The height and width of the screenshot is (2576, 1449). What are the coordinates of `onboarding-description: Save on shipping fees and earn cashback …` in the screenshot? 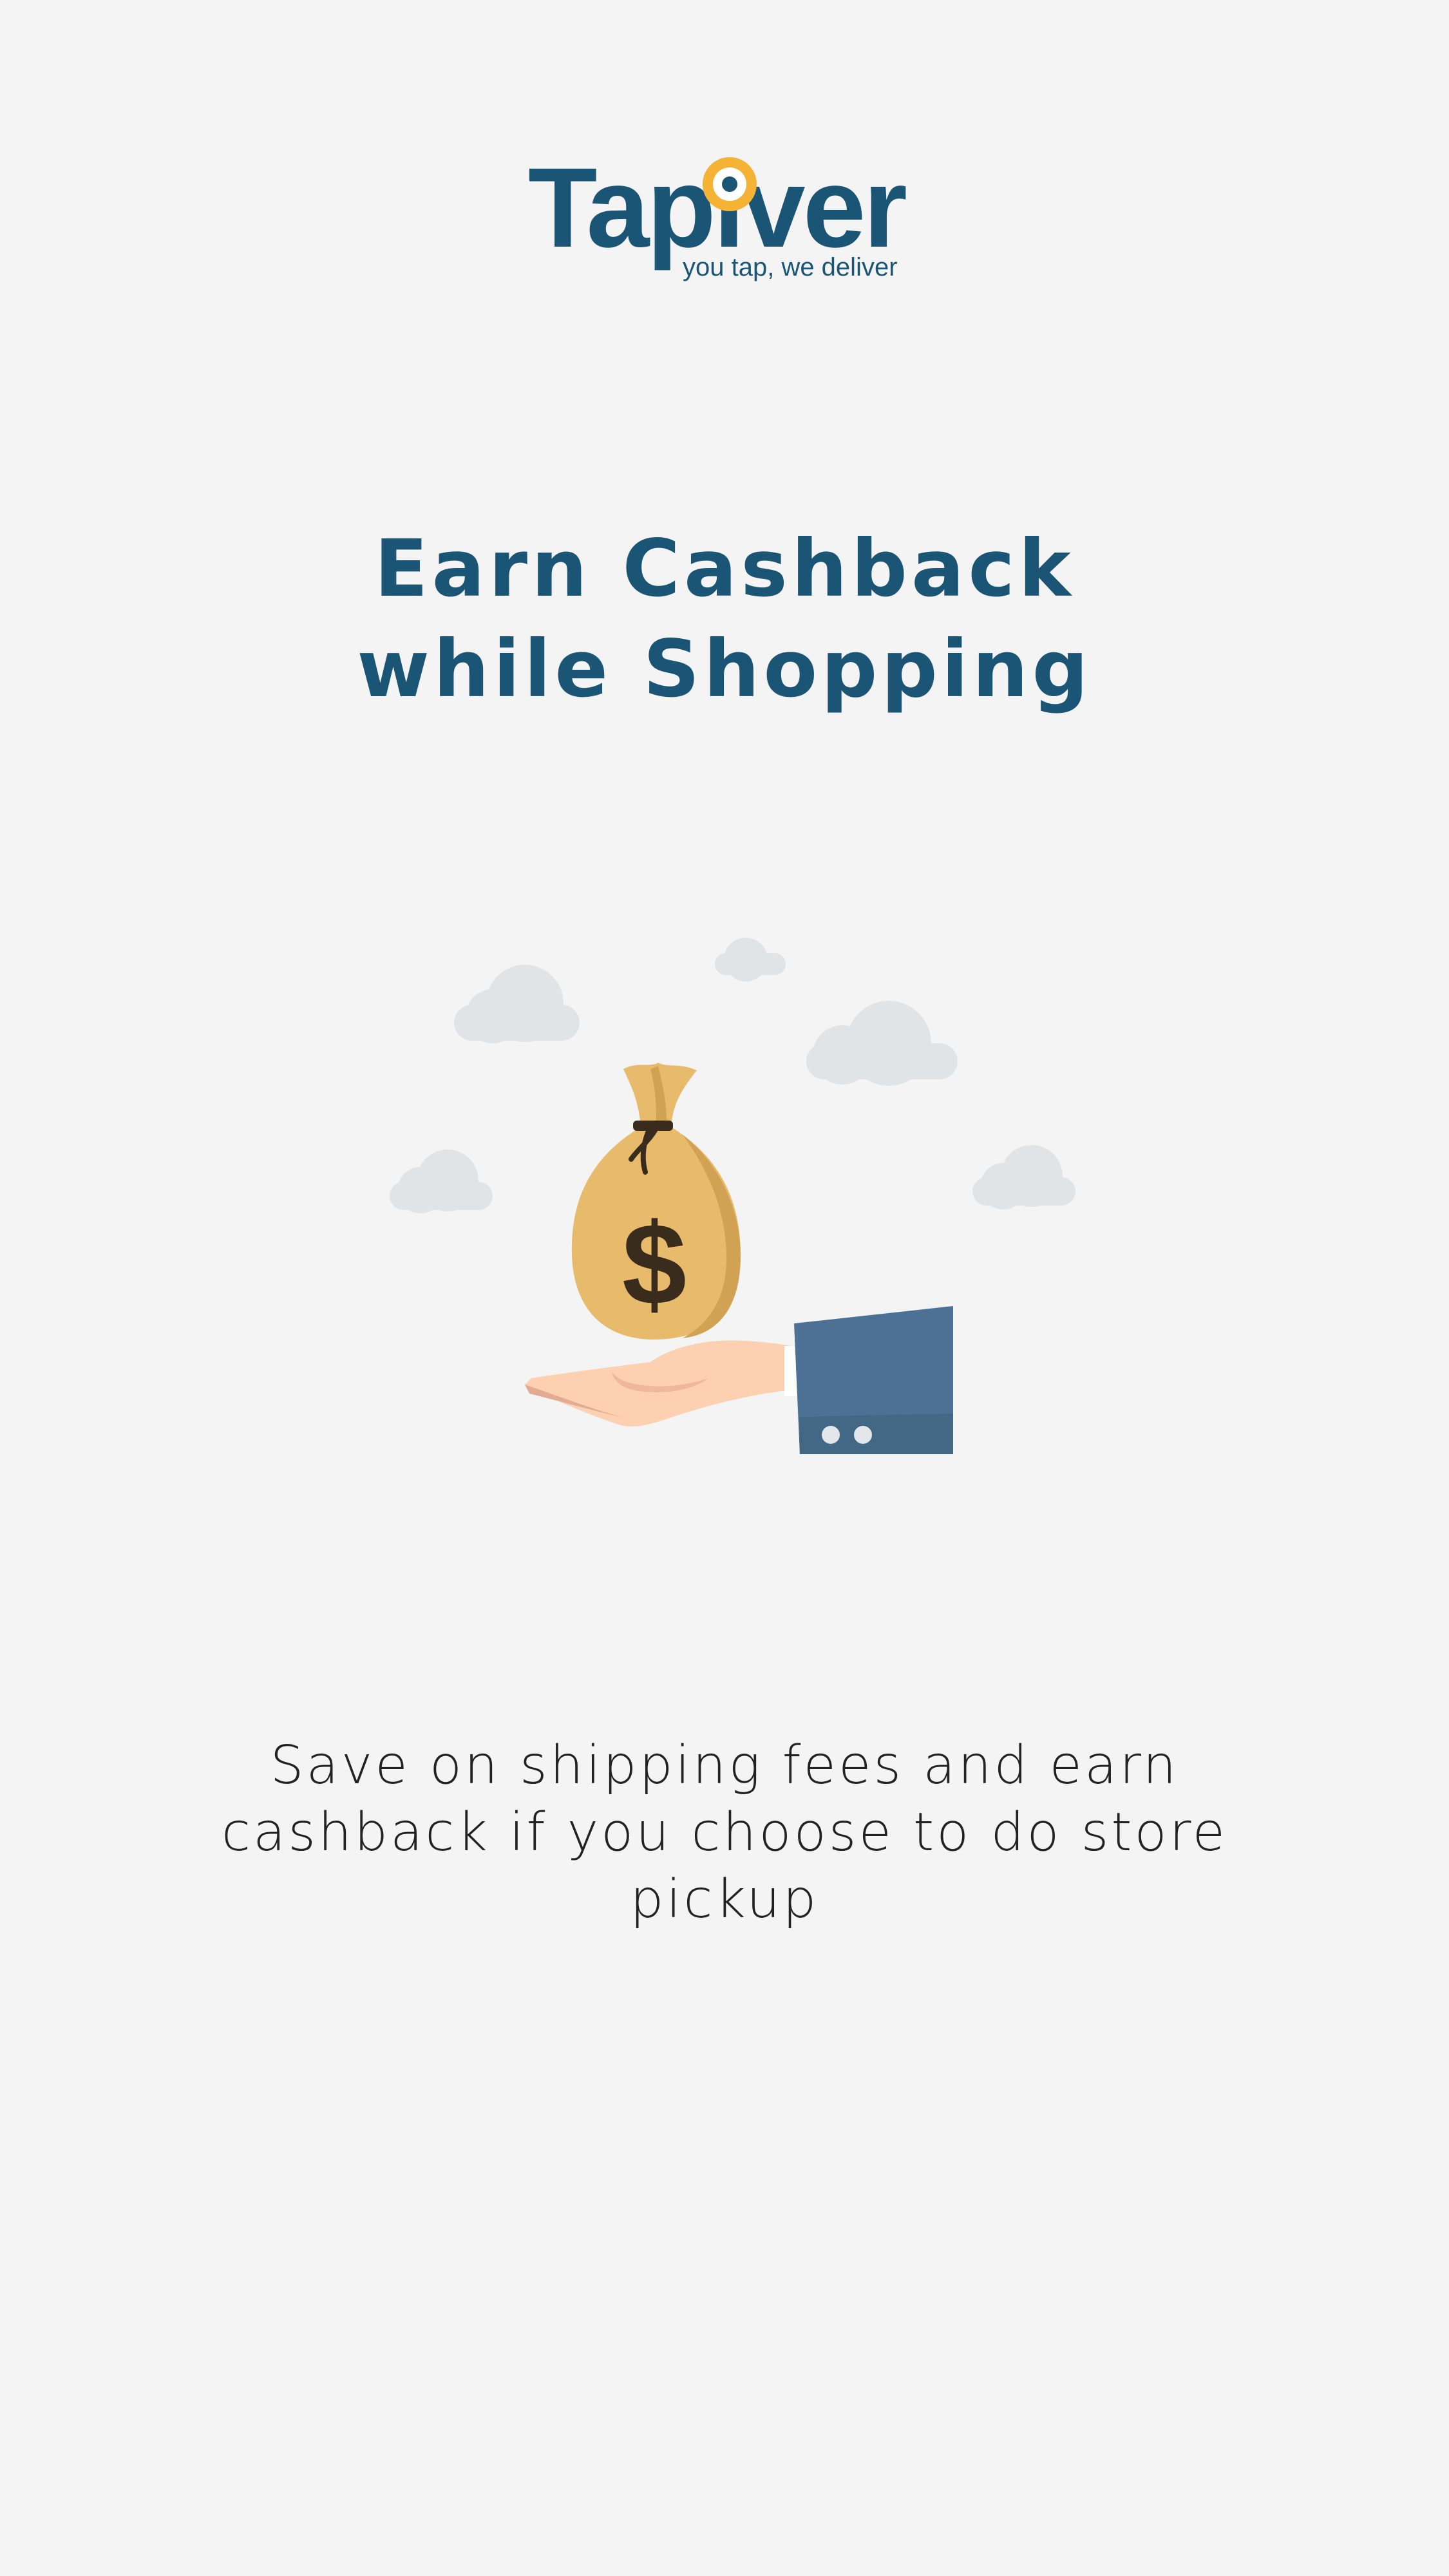 It's located at (724, 1832).